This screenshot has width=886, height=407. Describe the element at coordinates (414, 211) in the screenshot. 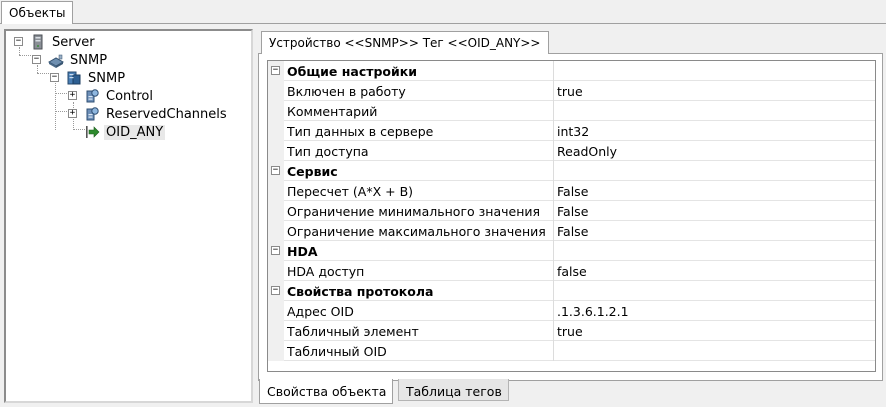

I see `property-name: Ограничение минимального значения` at that location.